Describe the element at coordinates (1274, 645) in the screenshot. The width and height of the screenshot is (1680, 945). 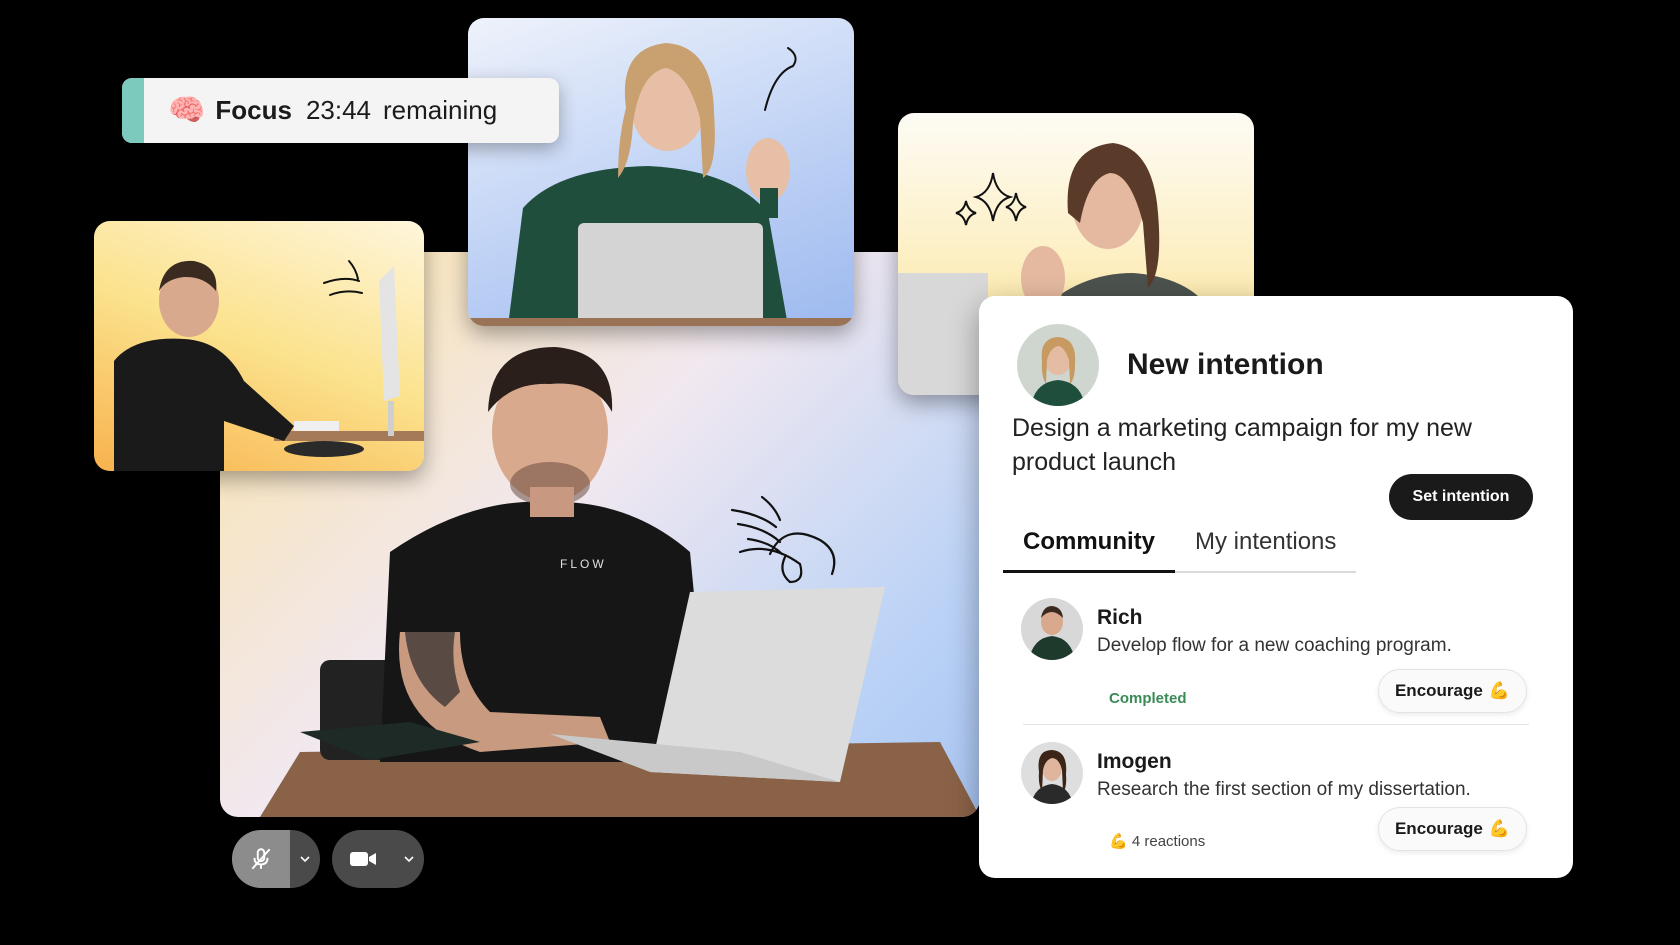
I see `item-description: Develop flow for a new coaching program.` at that location.